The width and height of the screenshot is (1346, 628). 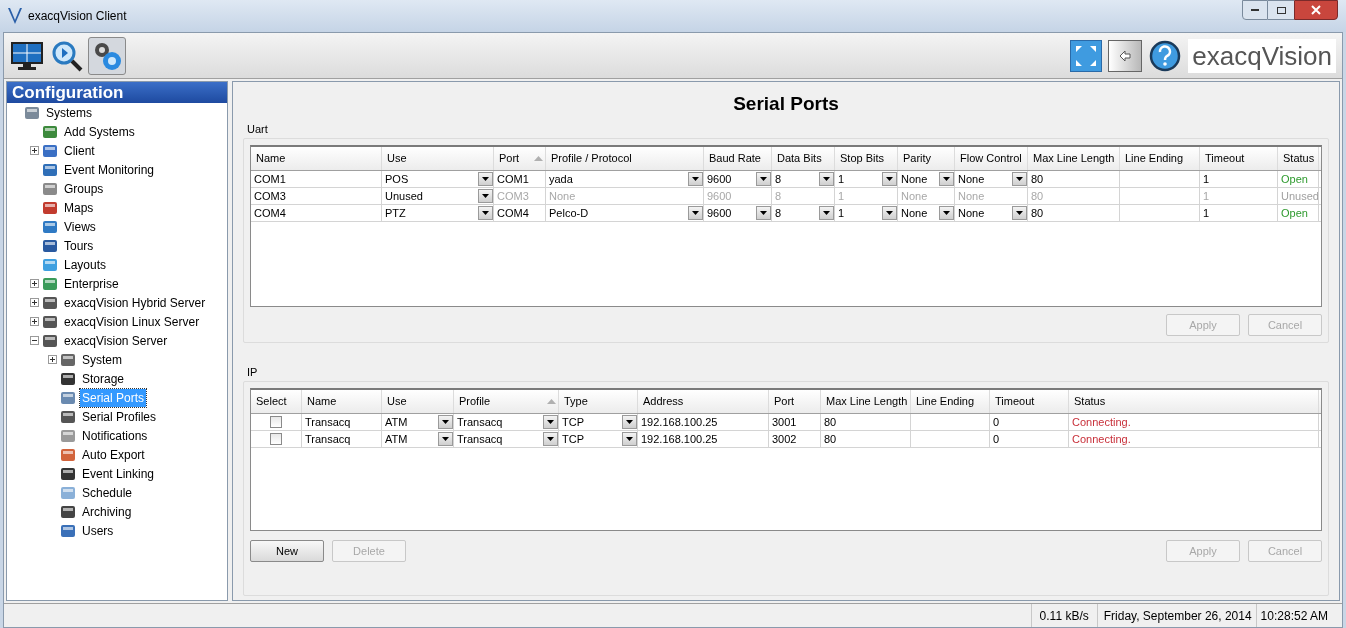 I want to click on tree-item: Archiving, so click(x=107, y=511).